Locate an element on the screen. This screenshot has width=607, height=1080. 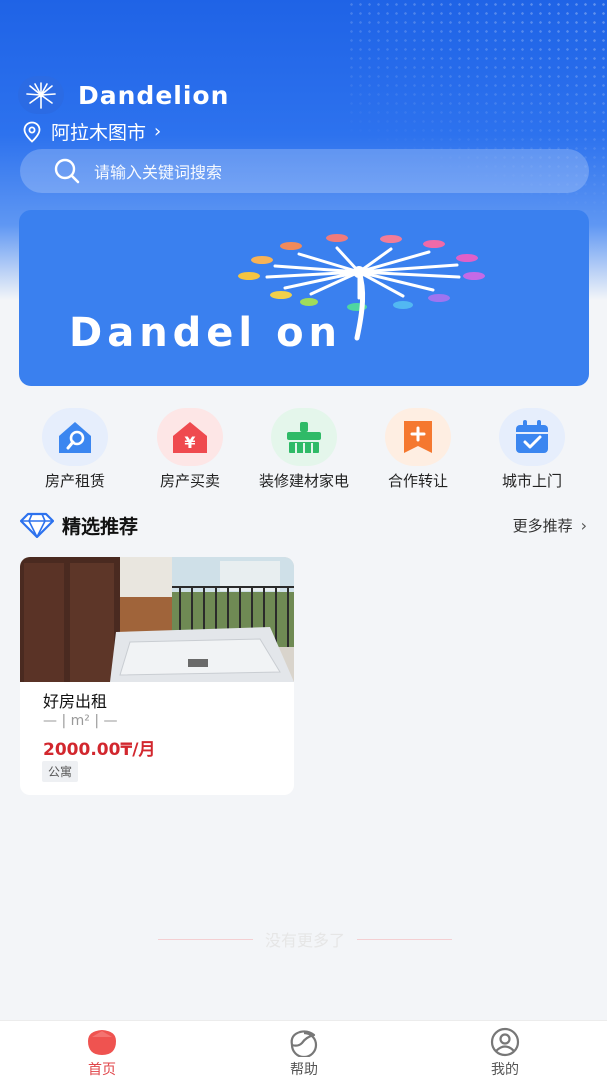
end-of-list-text: 没有更多了 is located at coordinates (305, 940).